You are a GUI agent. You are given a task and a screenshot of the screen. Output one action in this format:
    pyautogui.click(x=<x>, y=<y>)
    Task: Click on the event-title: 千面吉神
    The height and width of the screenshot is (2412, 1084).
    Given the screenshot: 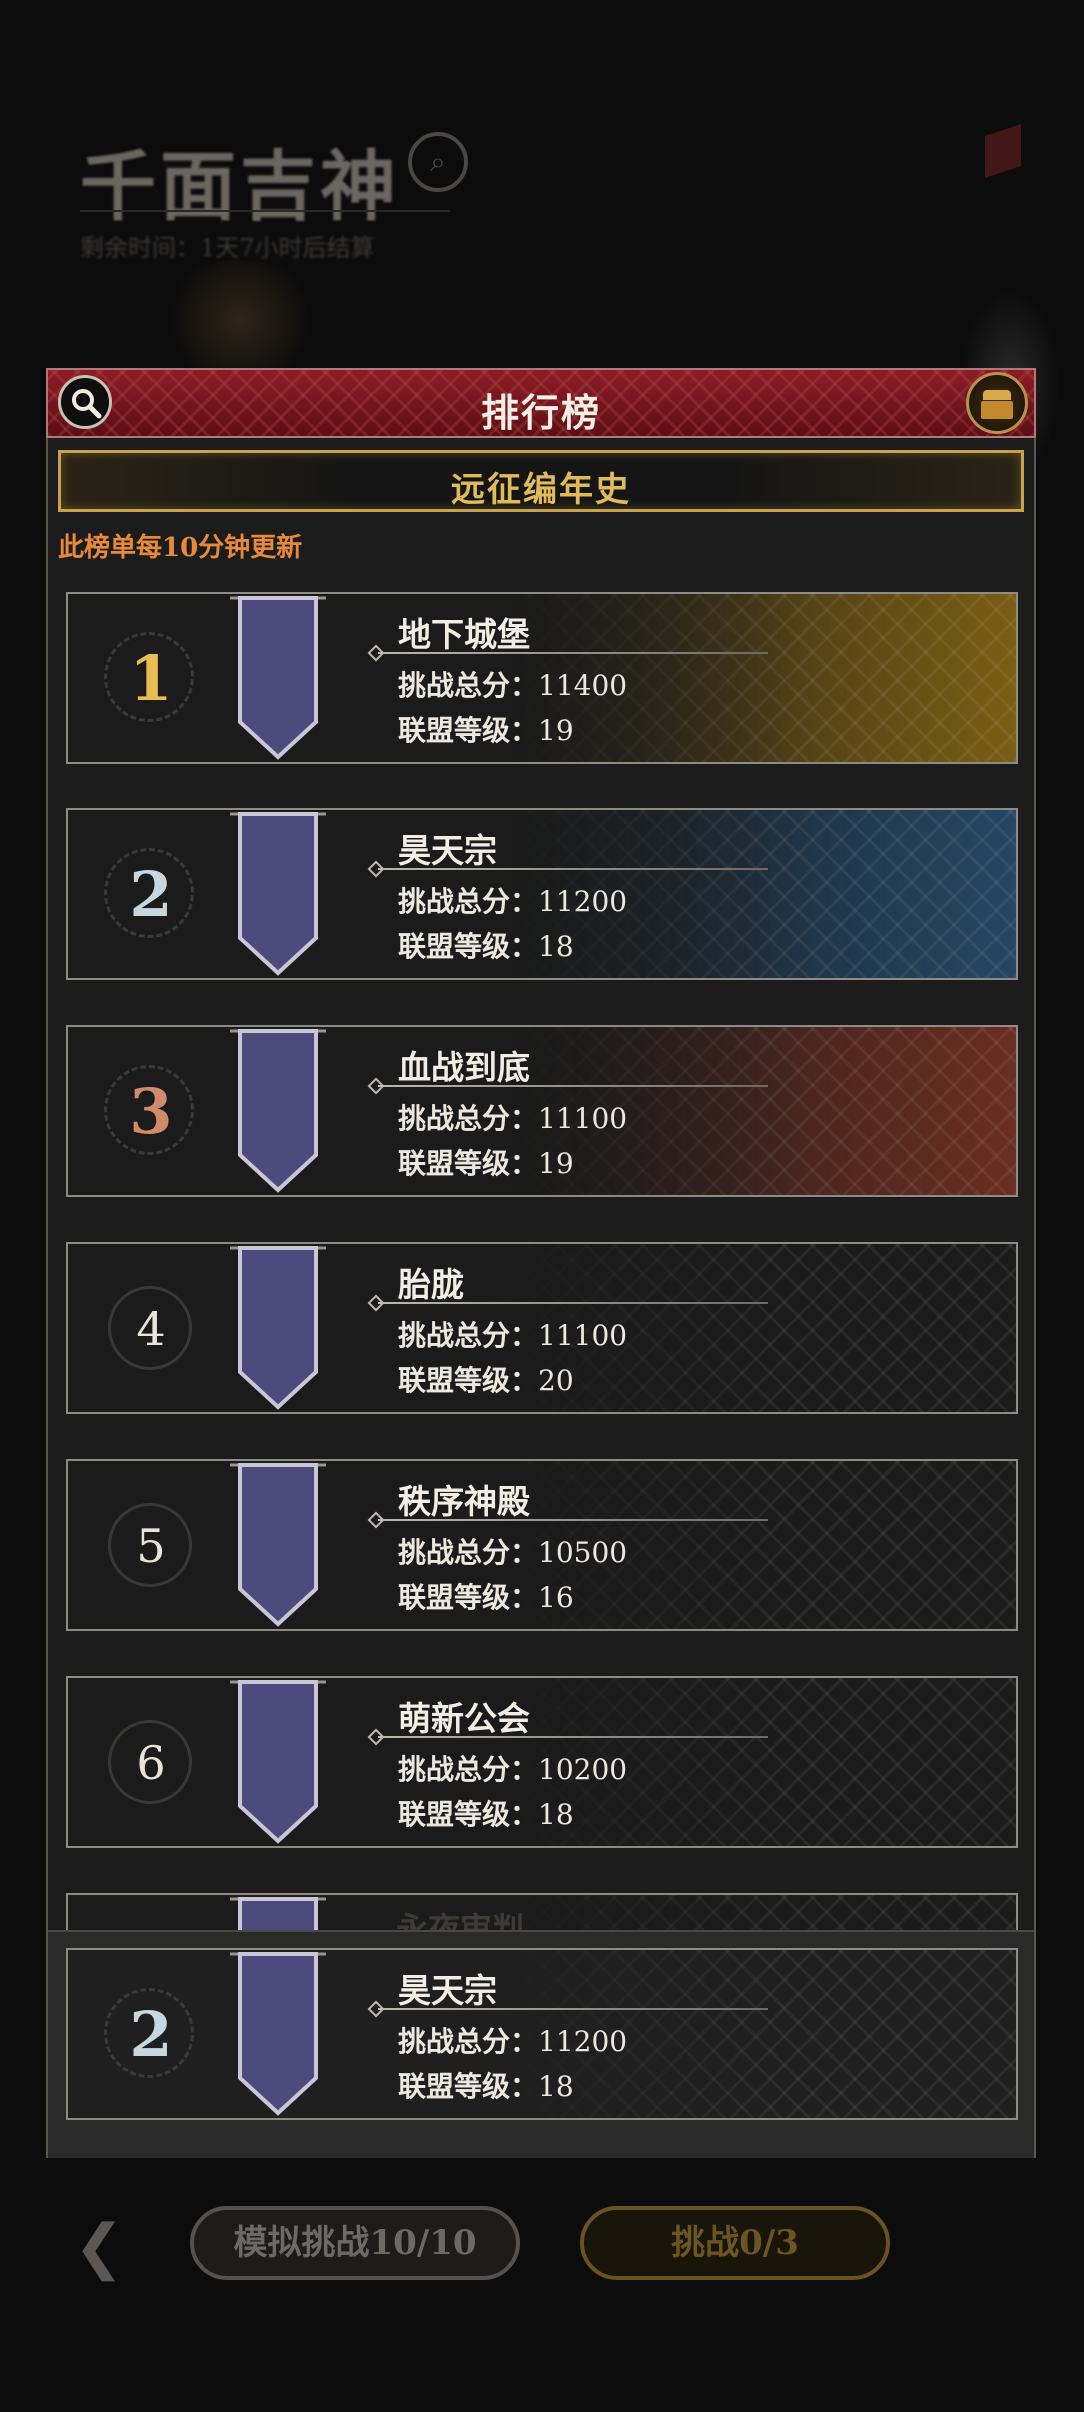 What is the action you would take?
    pyautogui.click(x=240, y=186)
    